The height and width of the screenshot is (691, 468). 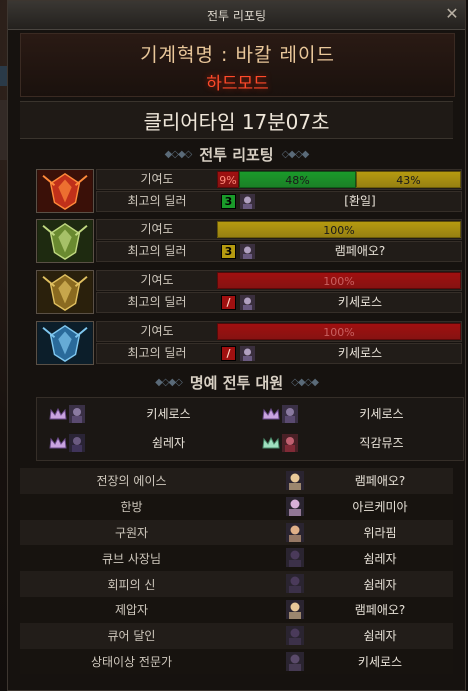 What do you see at coordinates (380, 532) in the screenshot?
I see `award-player-name: 위라핌` at bounding box center [380, 532].